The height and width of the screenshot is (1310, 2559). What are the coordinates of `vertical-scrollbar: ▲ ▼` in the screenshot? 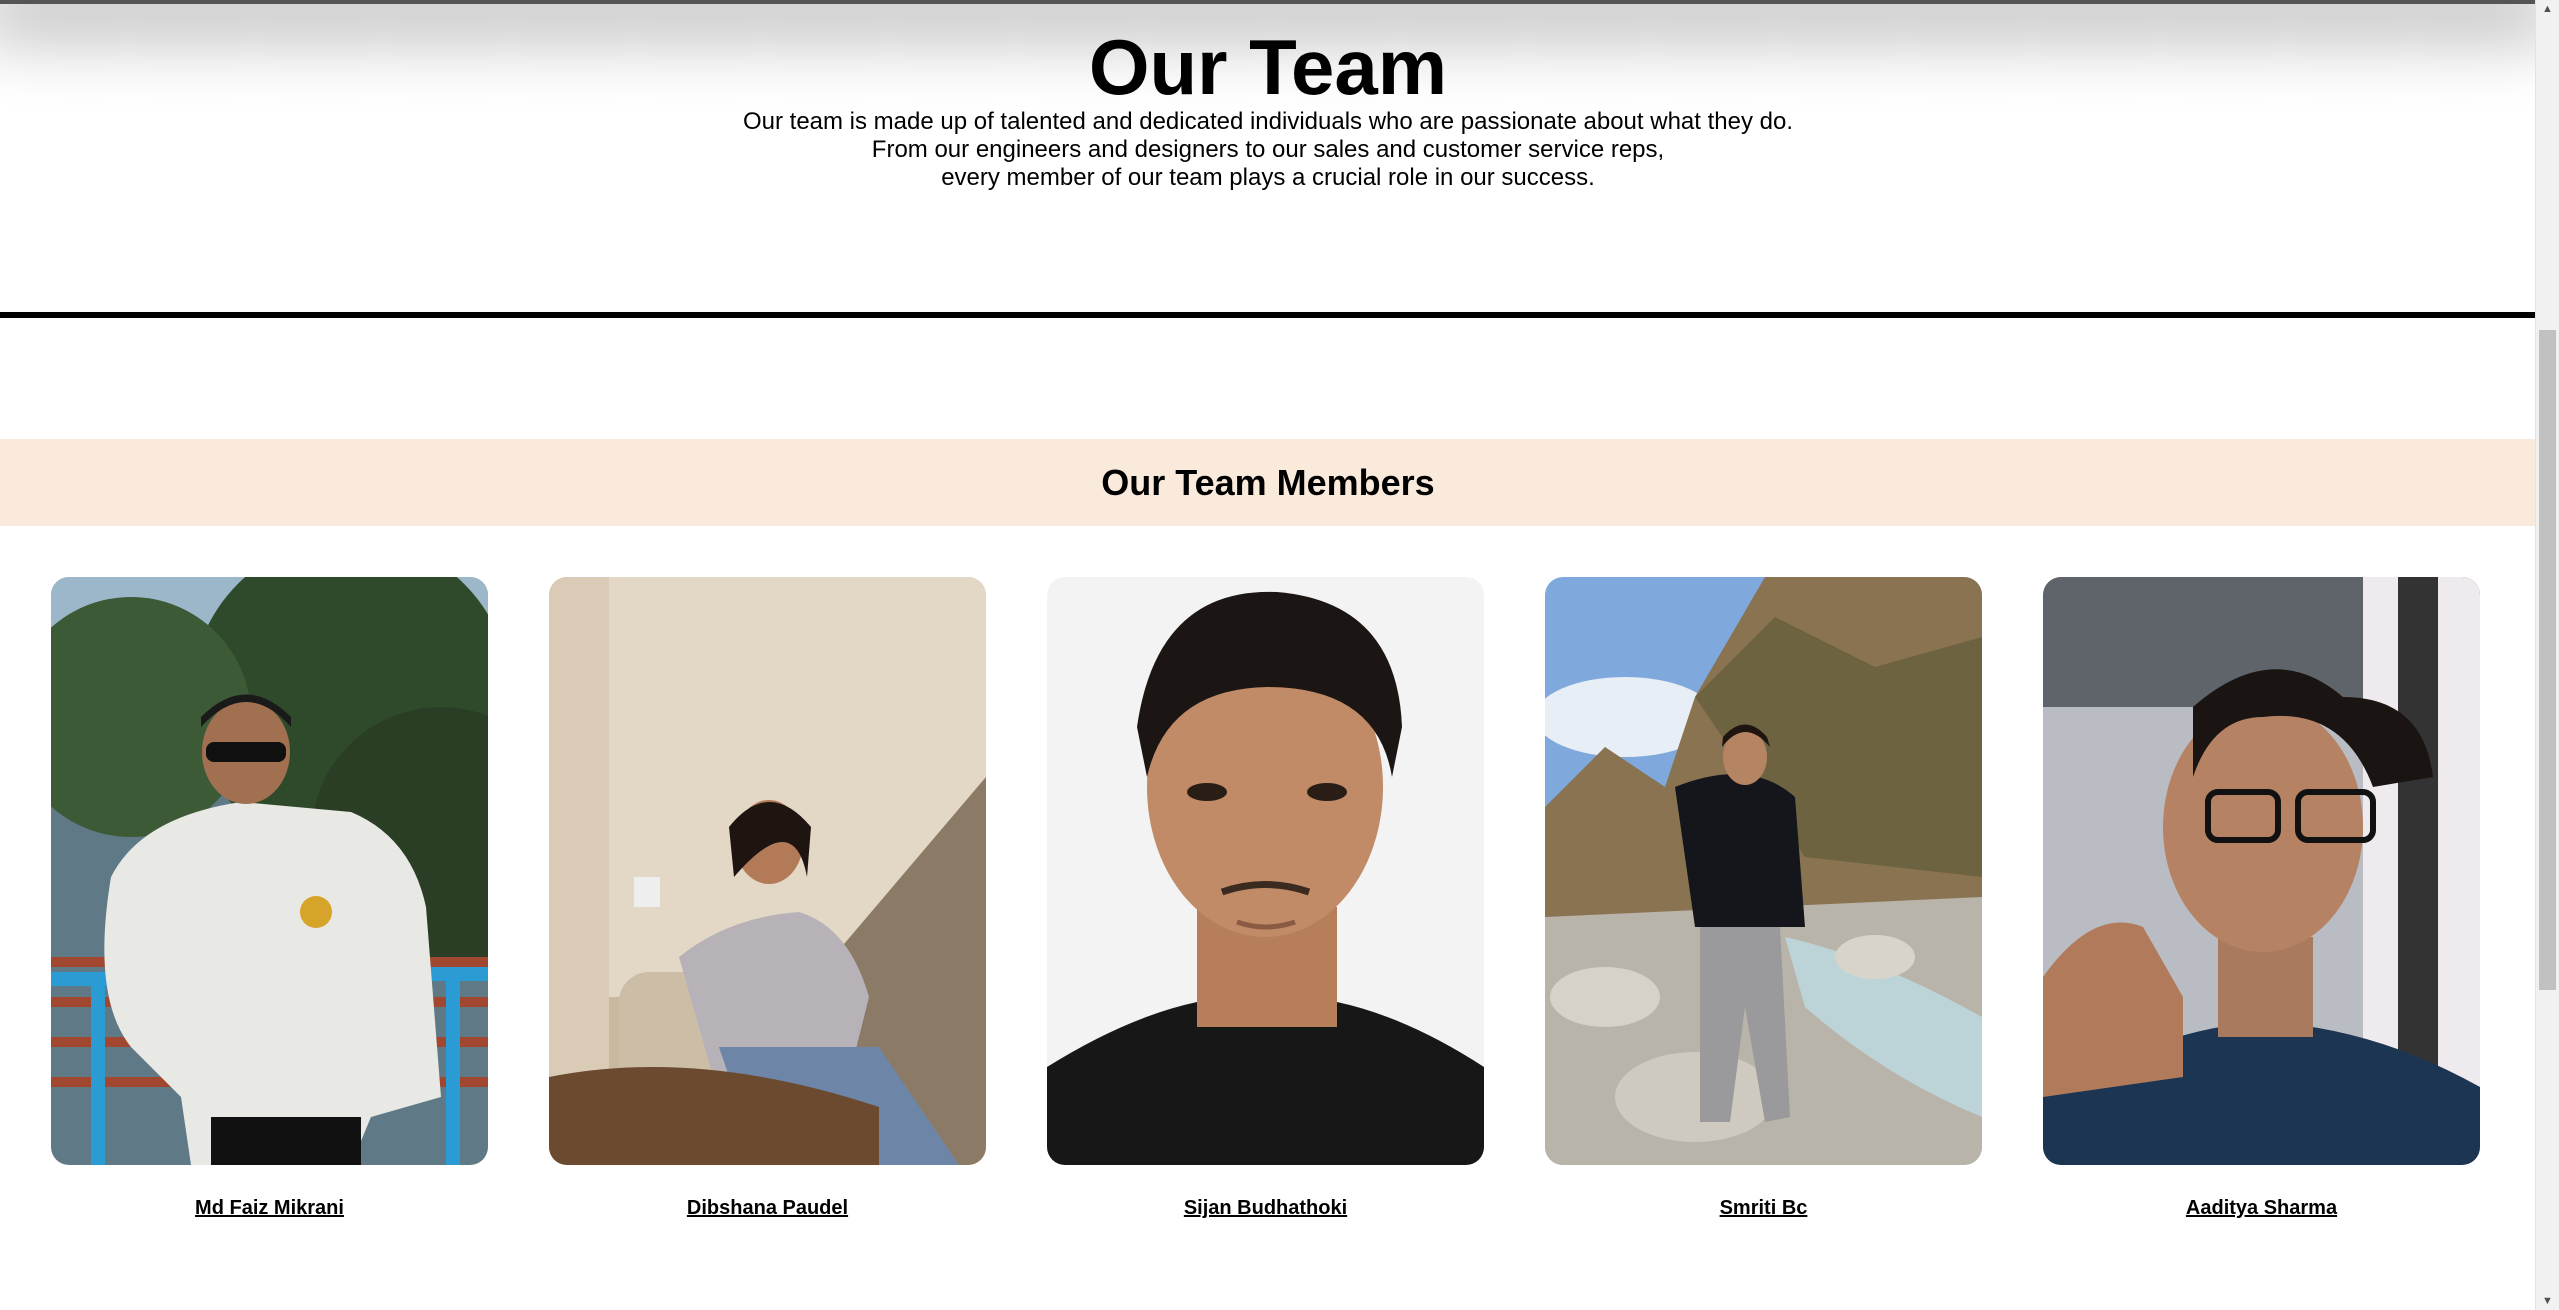 It's located at (2547, 655).